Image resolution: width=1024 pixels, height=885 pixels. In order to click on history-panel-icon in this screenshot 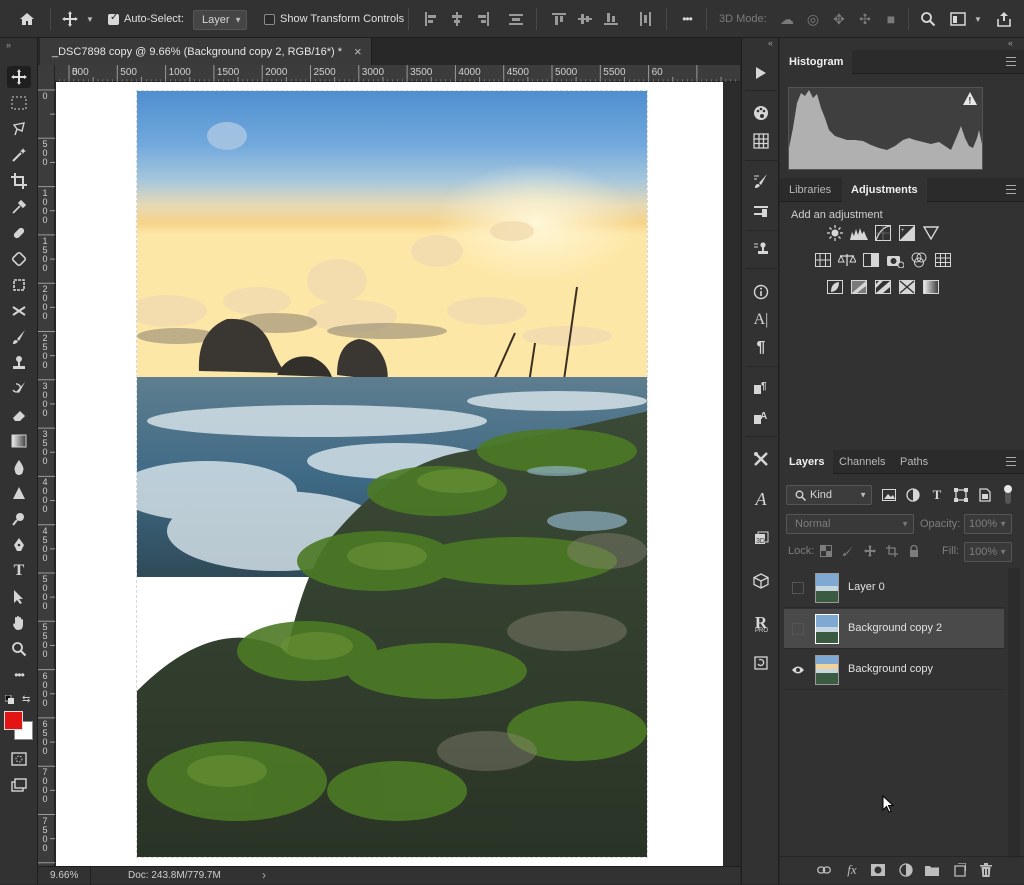, I will do `click(761, 663)`.